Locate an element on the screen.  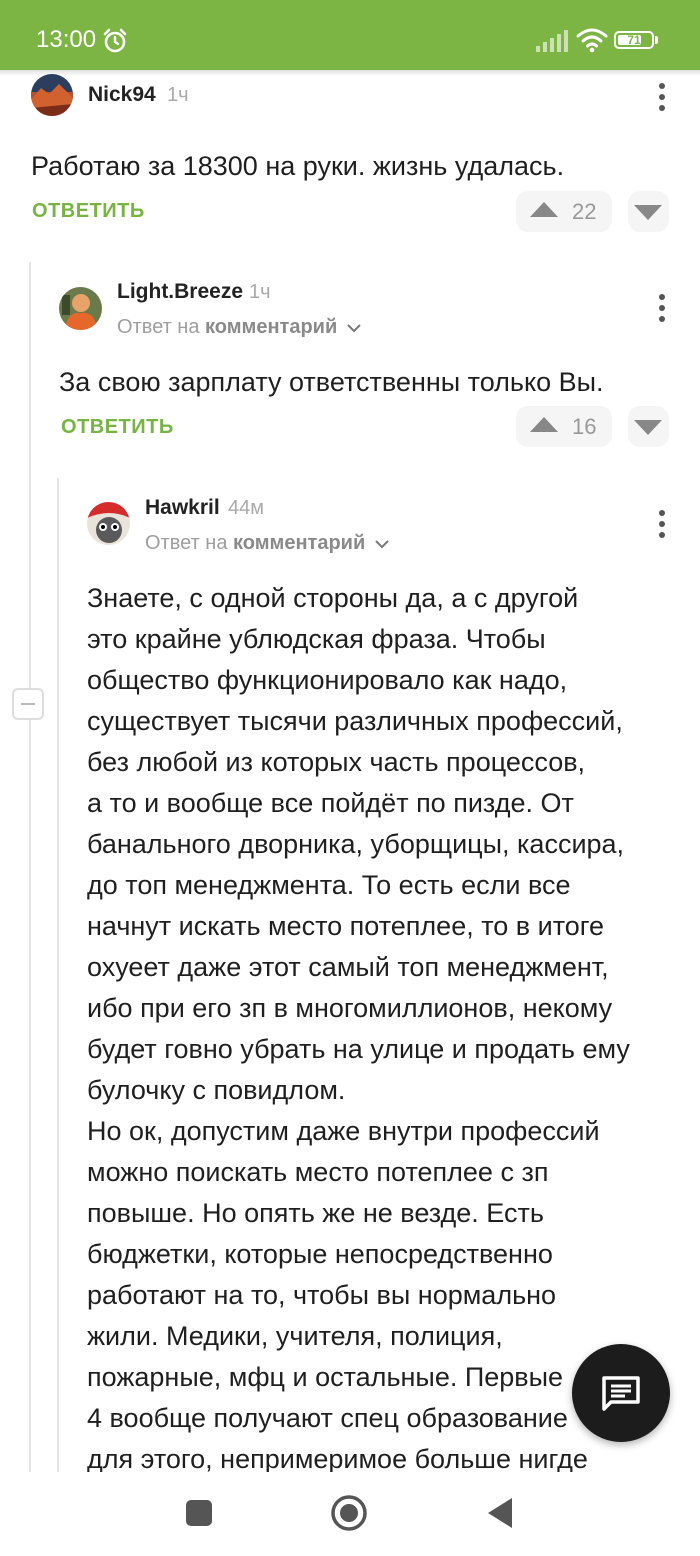
status-time: 13:00 is located at coordinates (66, 39).